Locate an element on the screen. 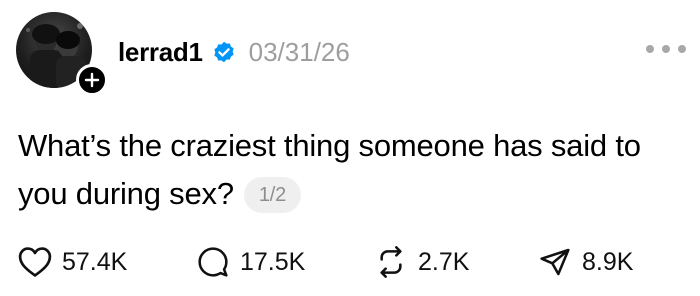  follow-button is located at coordinates (92, 80).